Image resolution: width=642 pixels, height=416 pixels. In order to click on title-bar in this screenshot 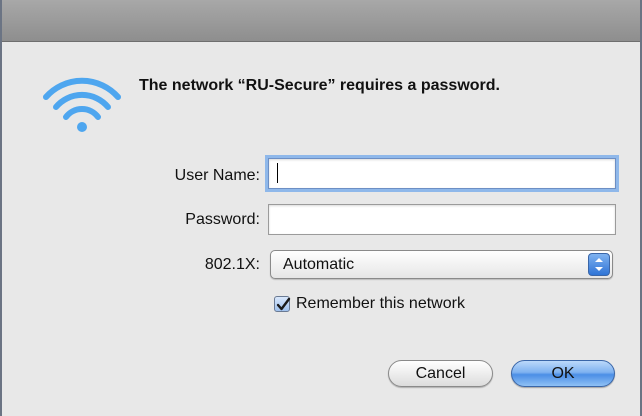, I will do `click(321, 21)`.